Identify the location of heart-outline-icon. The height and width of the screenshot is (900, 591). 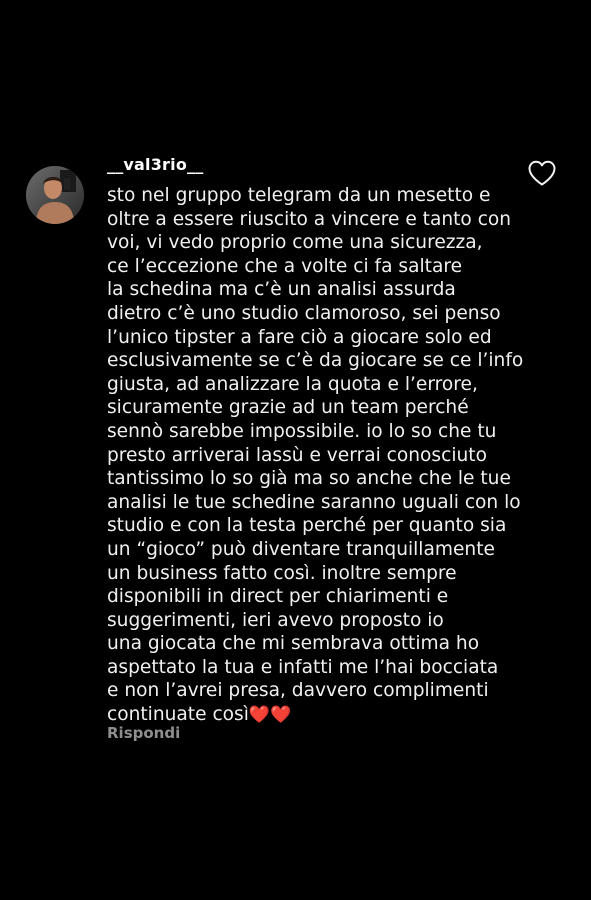
(542, 173).